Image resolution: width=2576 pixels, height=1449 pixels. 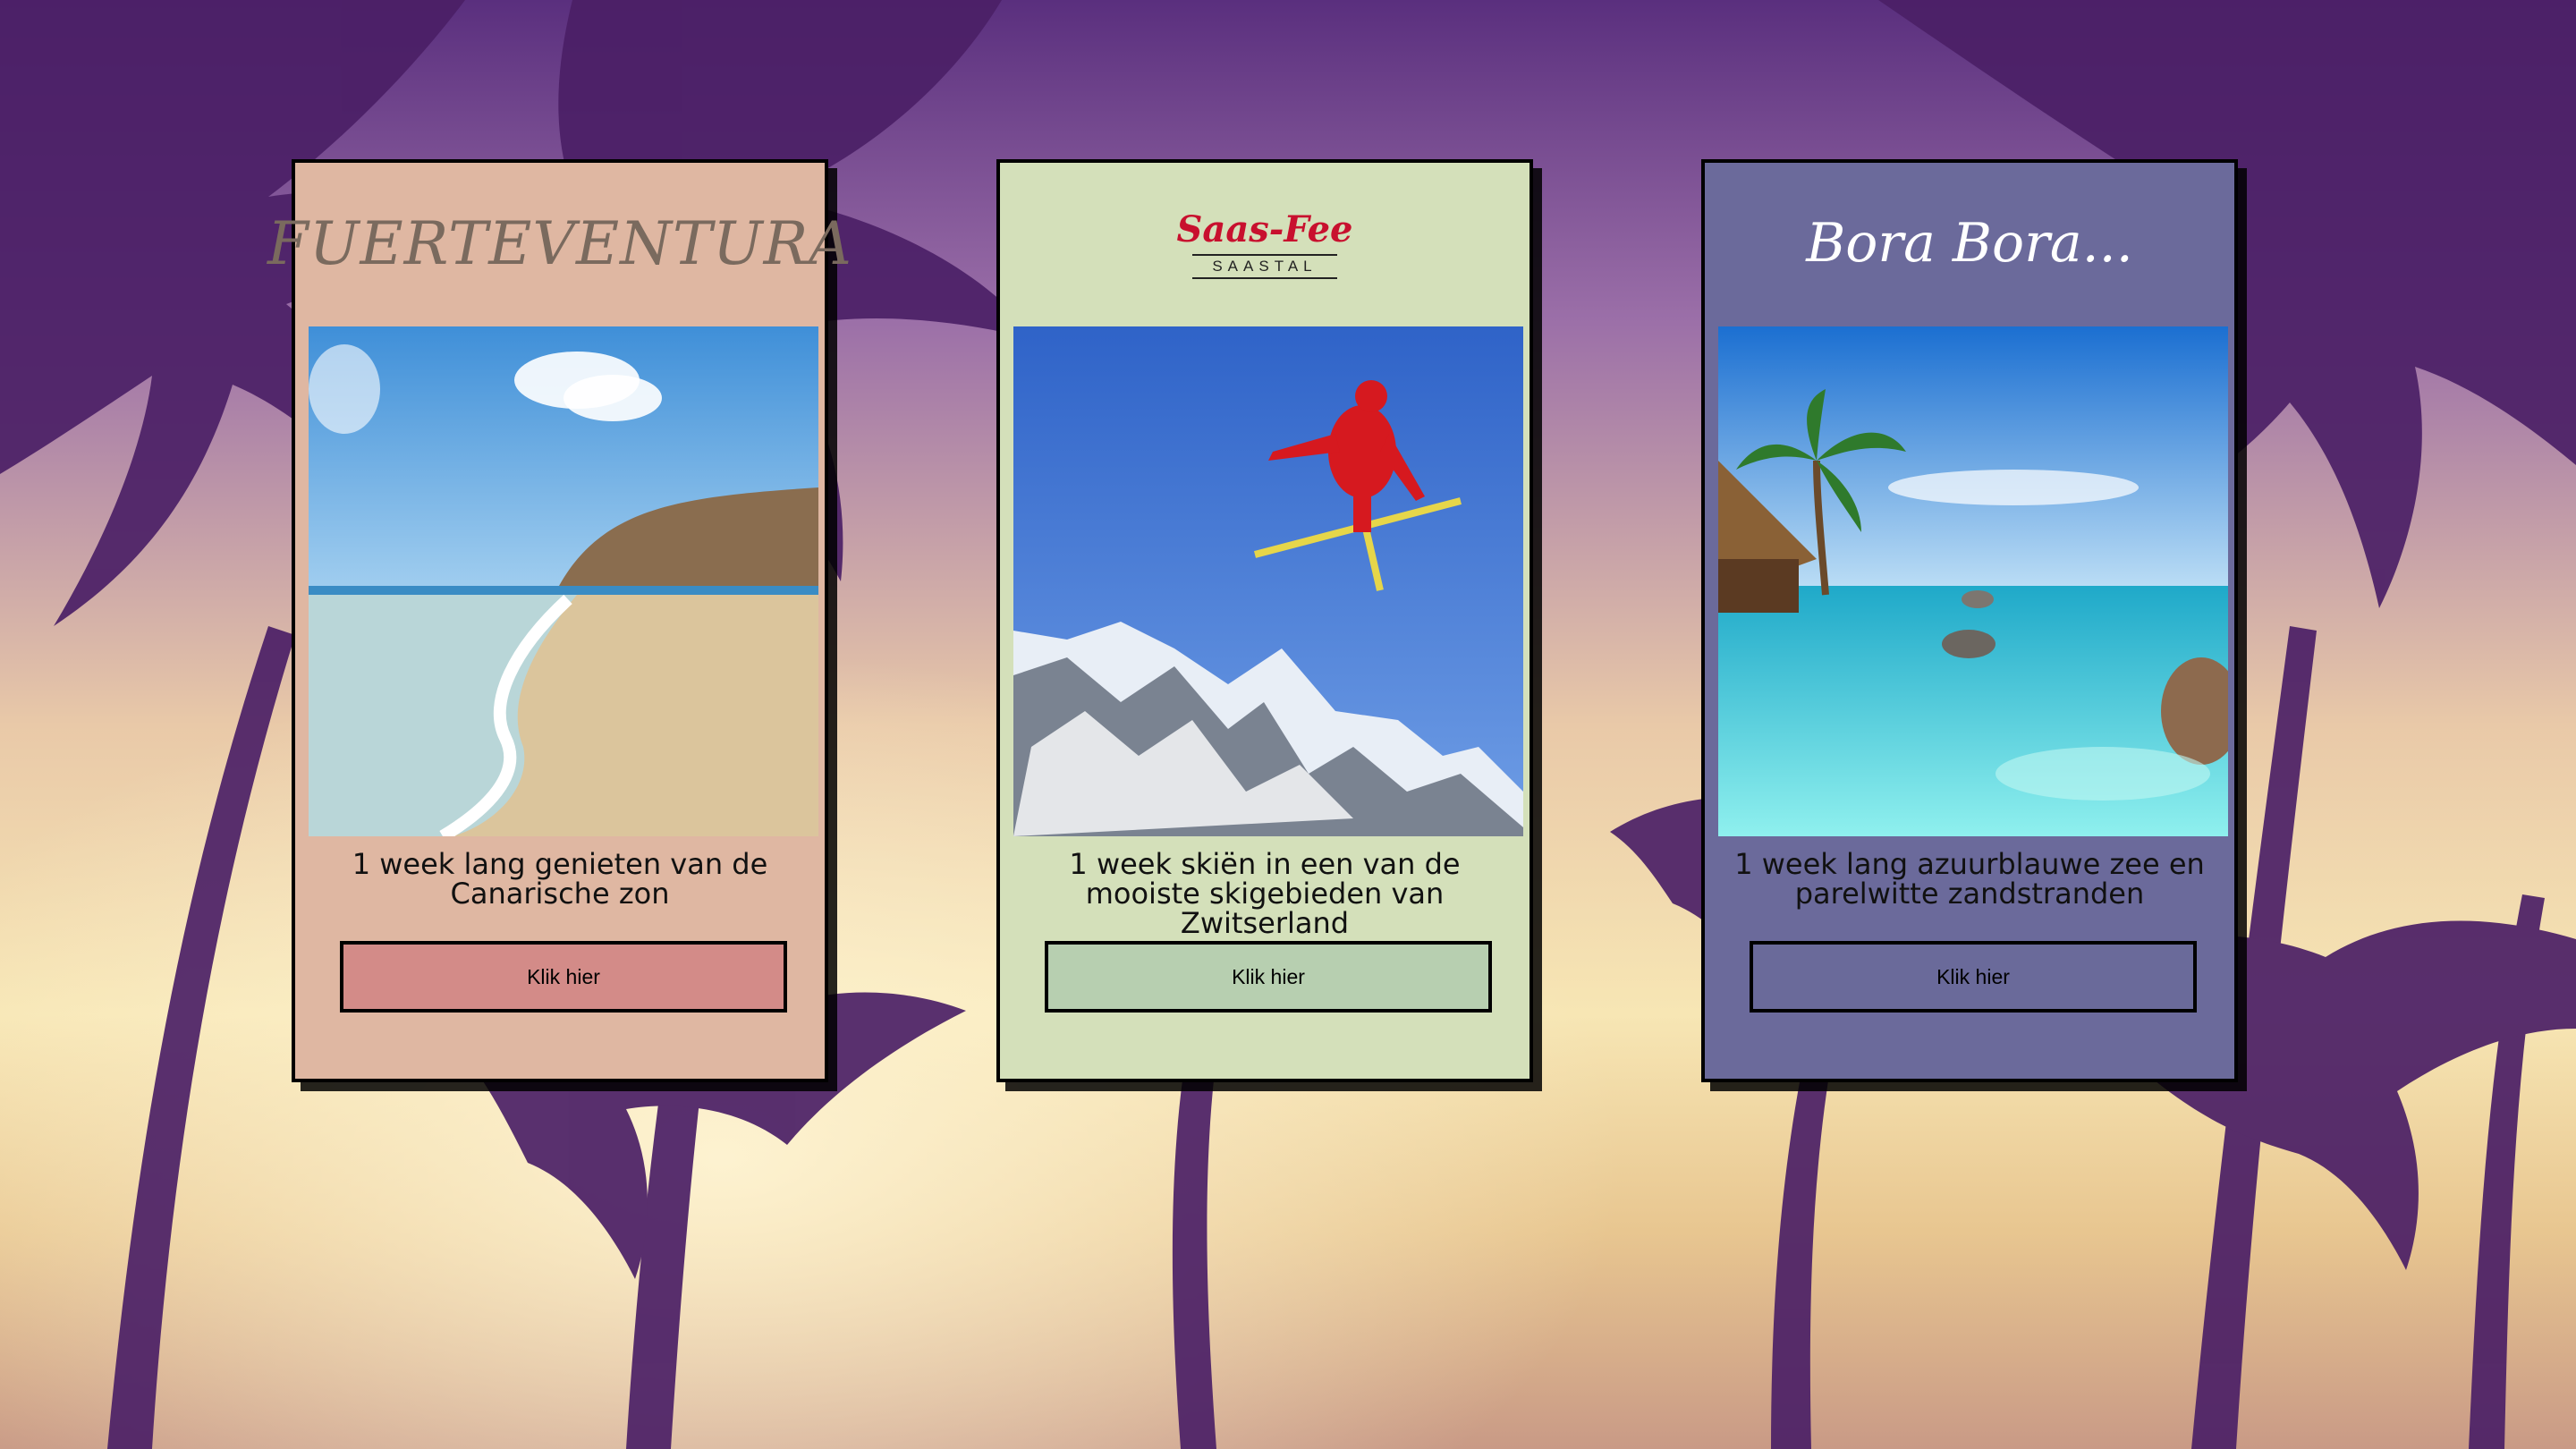 I want to click on lagoon-photo, so click(x=1973, y=581).